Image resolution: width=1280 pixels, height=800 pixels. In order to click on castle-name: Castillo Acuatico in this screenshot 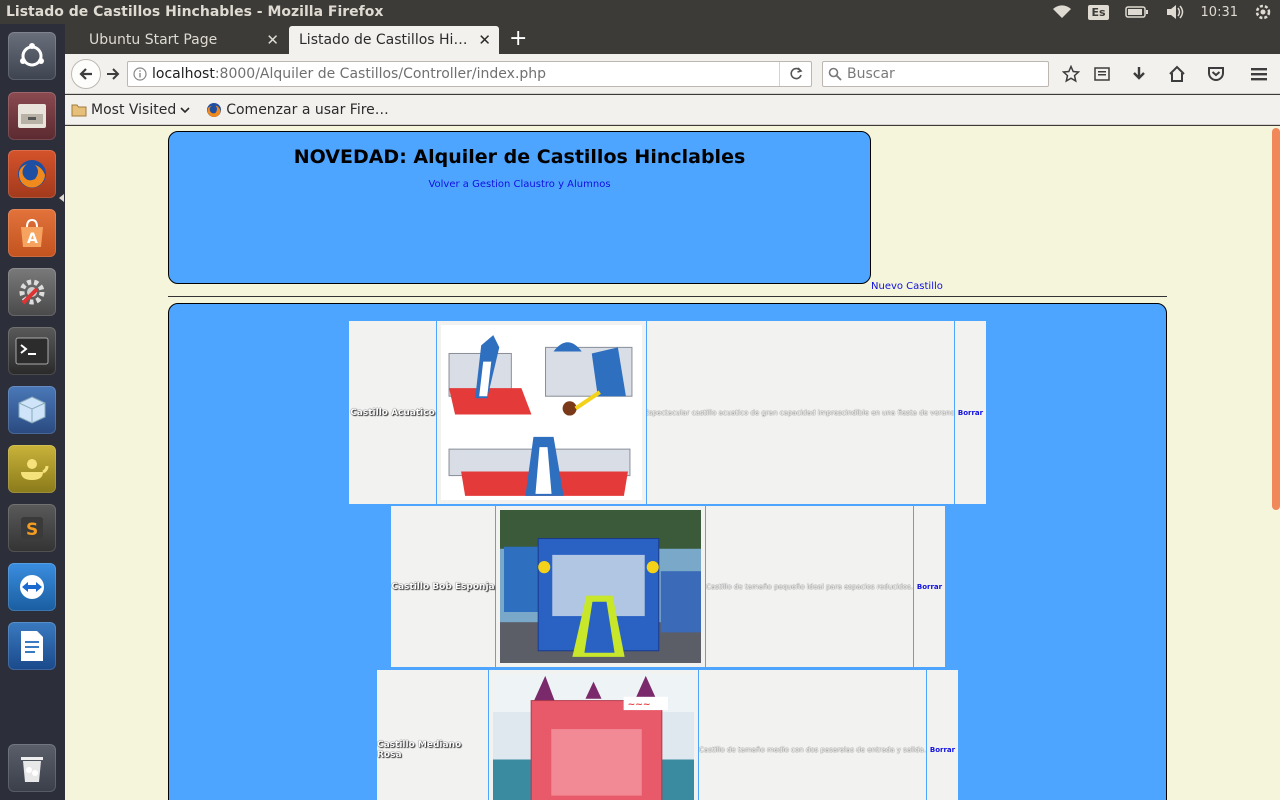, I will do `click(393, 412)`.